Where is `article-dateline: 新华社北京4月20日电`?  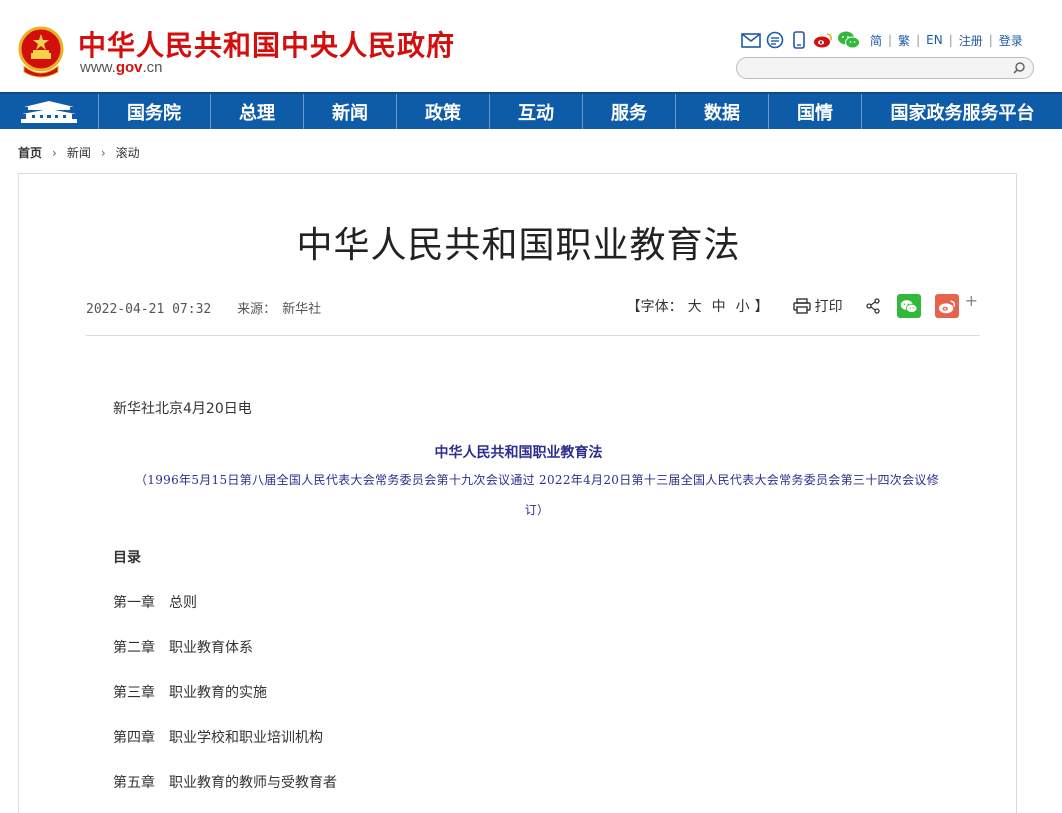
article-dateline: 新华社北京4月20日电 is located at coordinates (182, 409).